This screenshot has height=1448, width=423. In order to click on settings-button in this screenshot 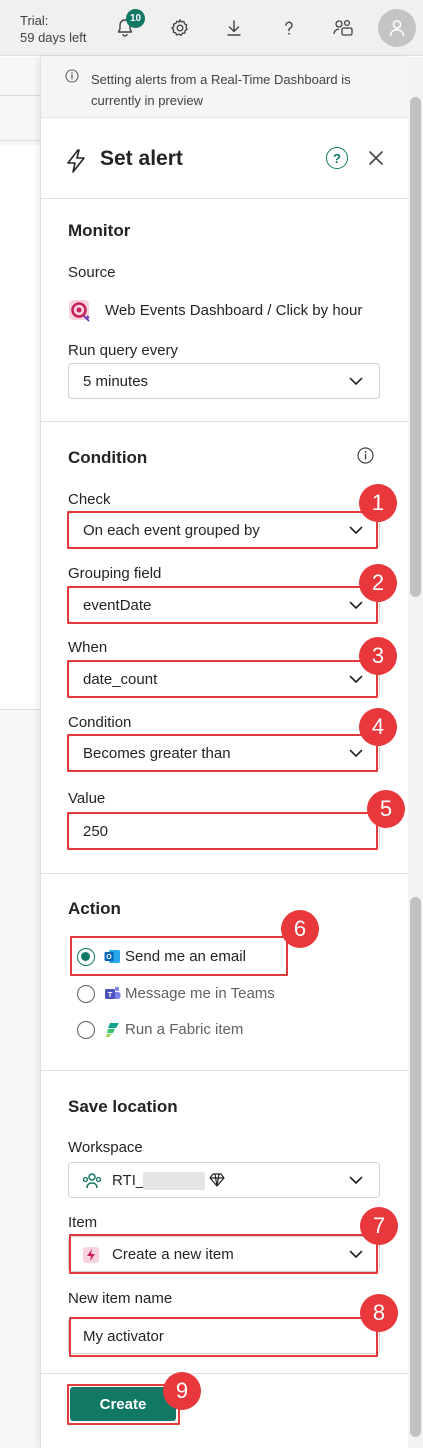, I will do `click(180, 28)`.